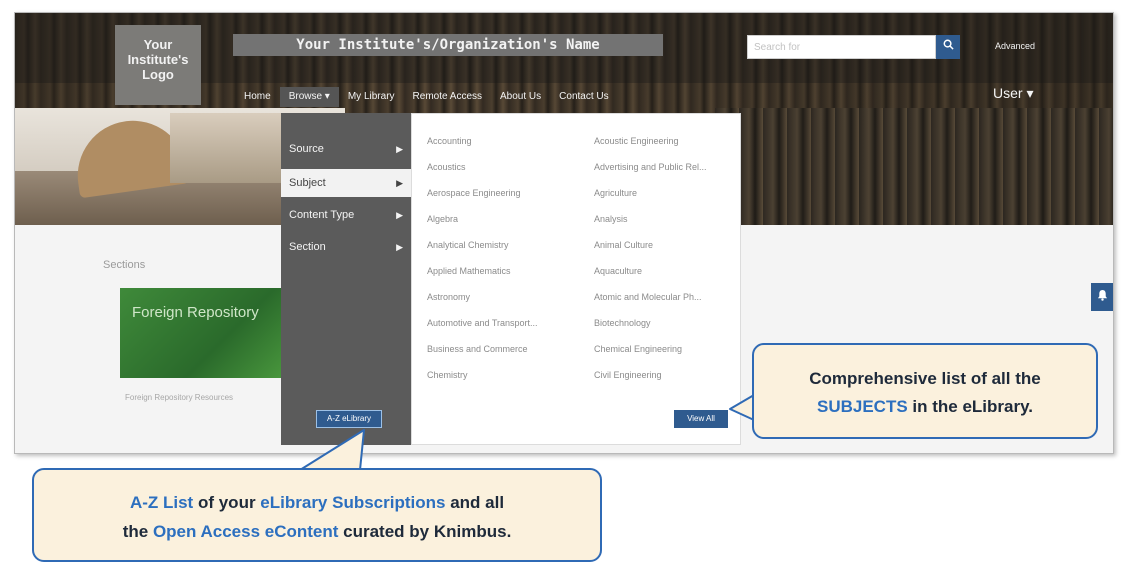 The image size is (1123, 563). What do you see at coordinates (309, 97) in the screenshot?
I see `nav-browse: Browse ▾` at bounding box center [309, 97].